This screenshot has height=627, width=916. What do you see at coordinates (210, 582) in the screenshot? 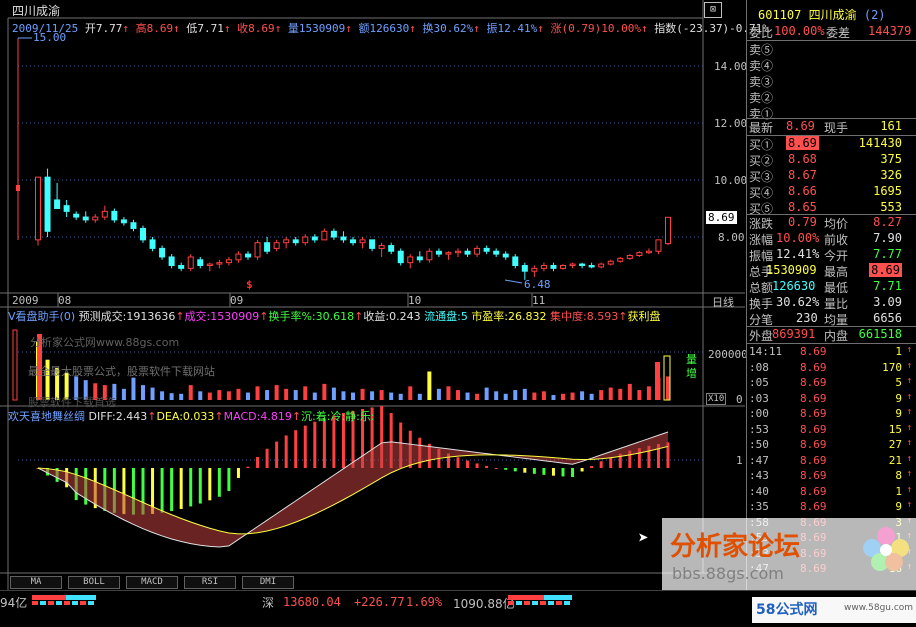
I see `tab-rsi: RSI` at bounding box center [210, 582].